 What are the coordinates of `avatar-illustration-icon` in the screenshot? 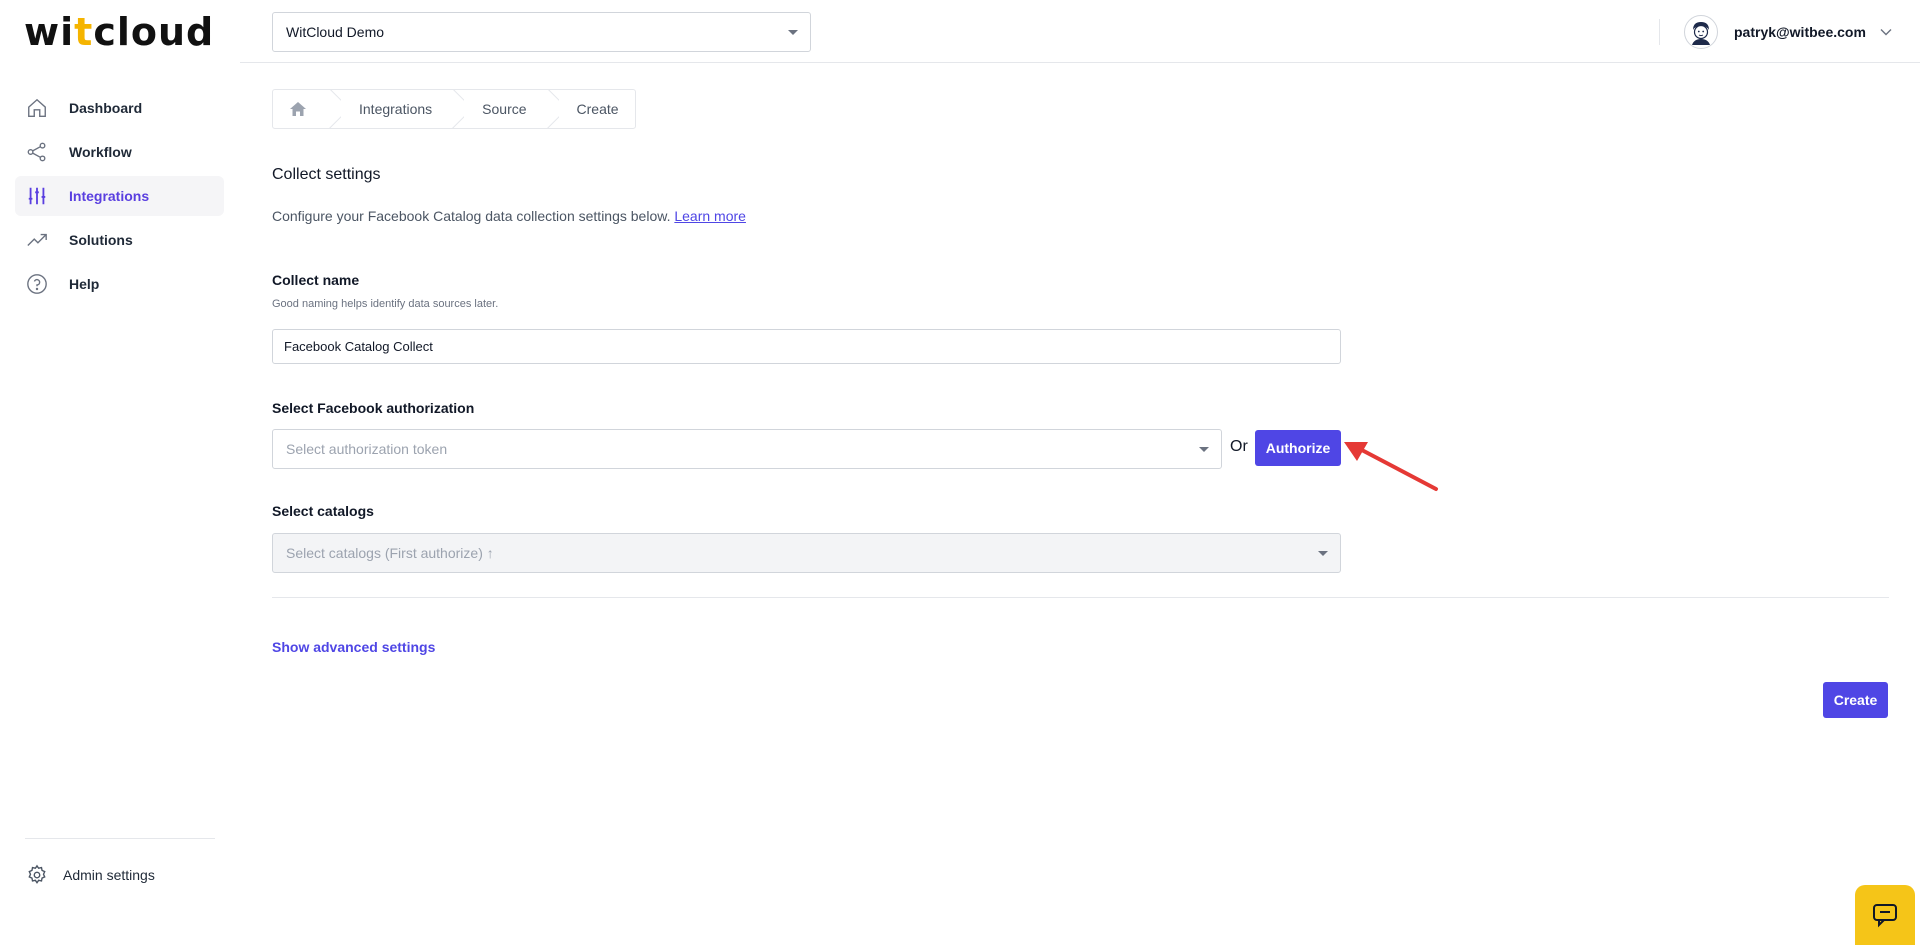 It's located at (1701, 32).